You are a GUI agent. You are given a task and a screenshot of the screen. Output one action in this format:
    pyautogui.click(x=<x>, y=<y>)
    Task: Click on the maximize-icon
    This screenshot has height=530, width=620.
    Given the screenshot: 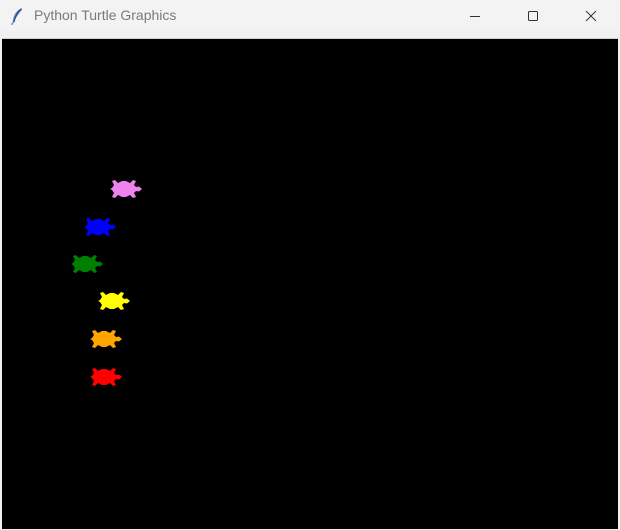 What is the action you would take?
    pyautogui.click(x=533, y=15)
    